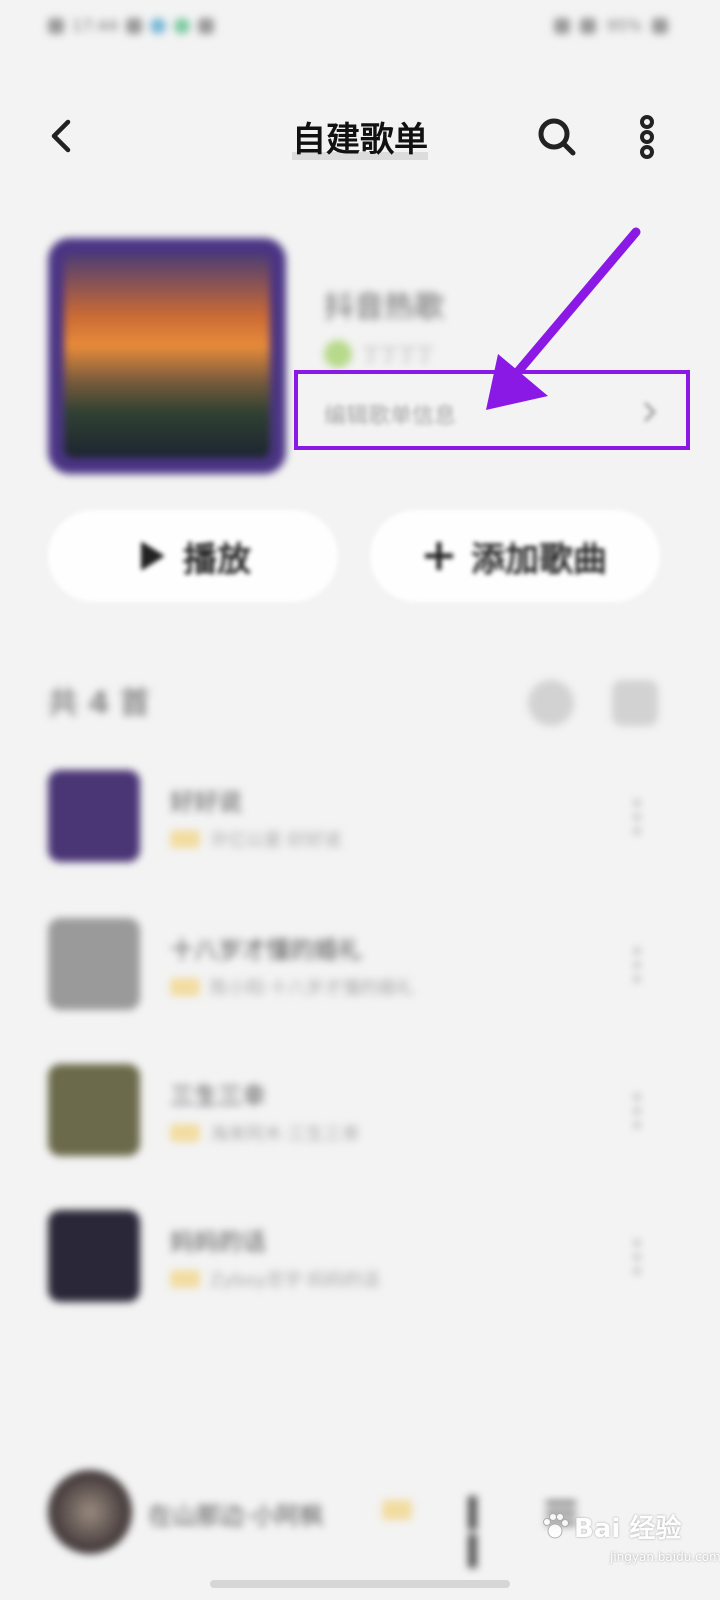  What do you see at coordinates (647, 137) in the screenshot?
I see `more-options-icon` at bounding box center [647, 137].